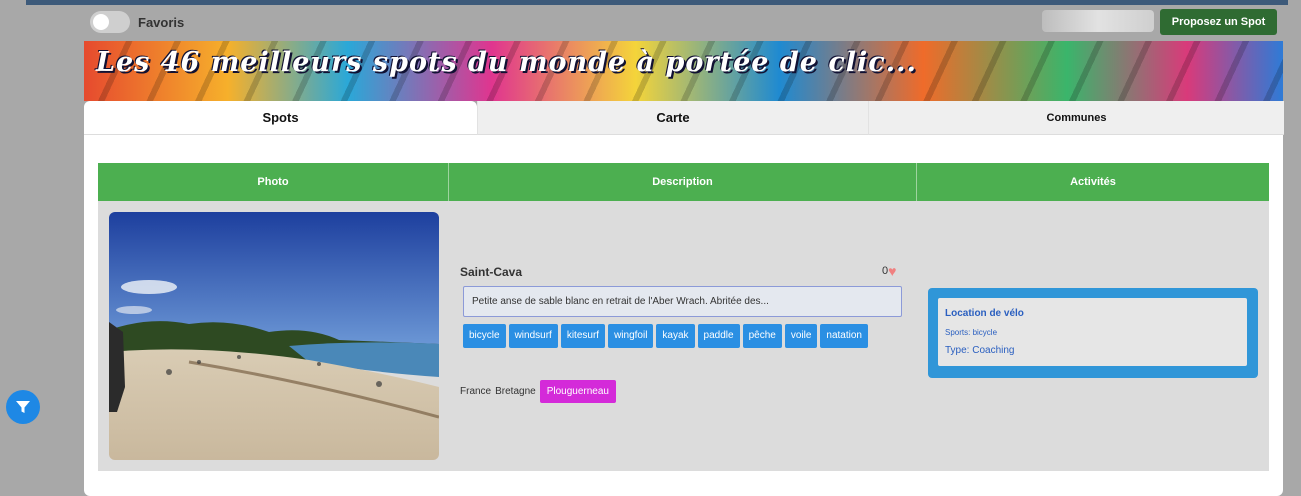 The width and height of the screenshot is (1301, 496). Describe the element at coordinates (672, 118) in the screenshot. I see `tab-carte: Carte` at that location.